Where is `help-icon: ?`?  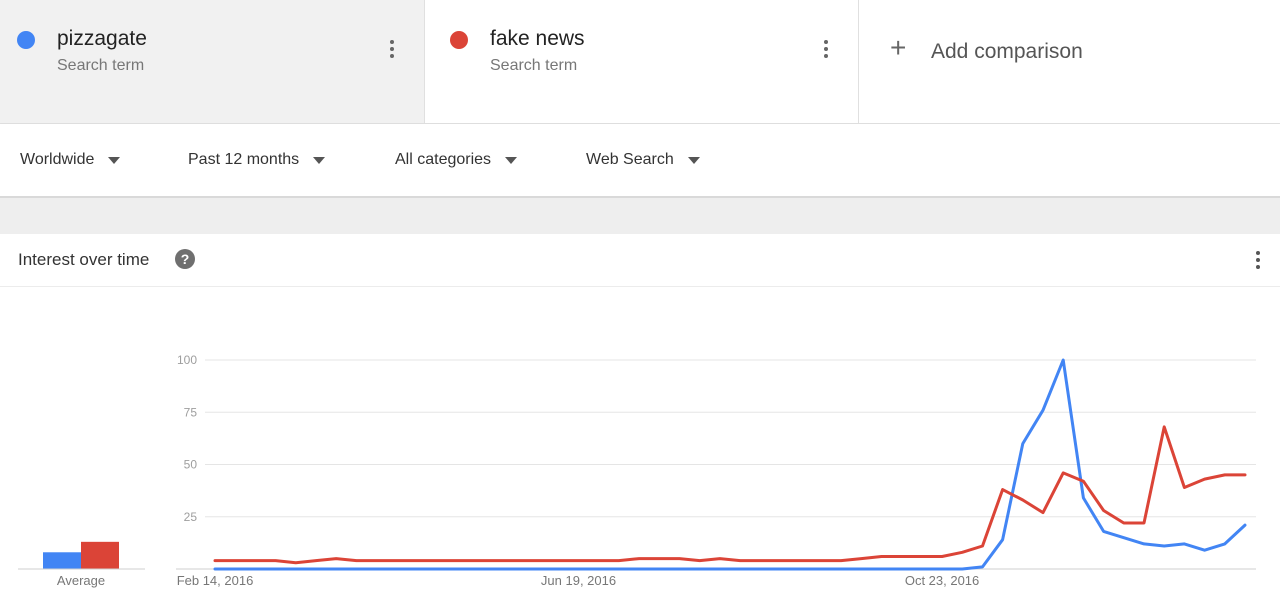
help-icon: ? is located at coordinates (185, 259).